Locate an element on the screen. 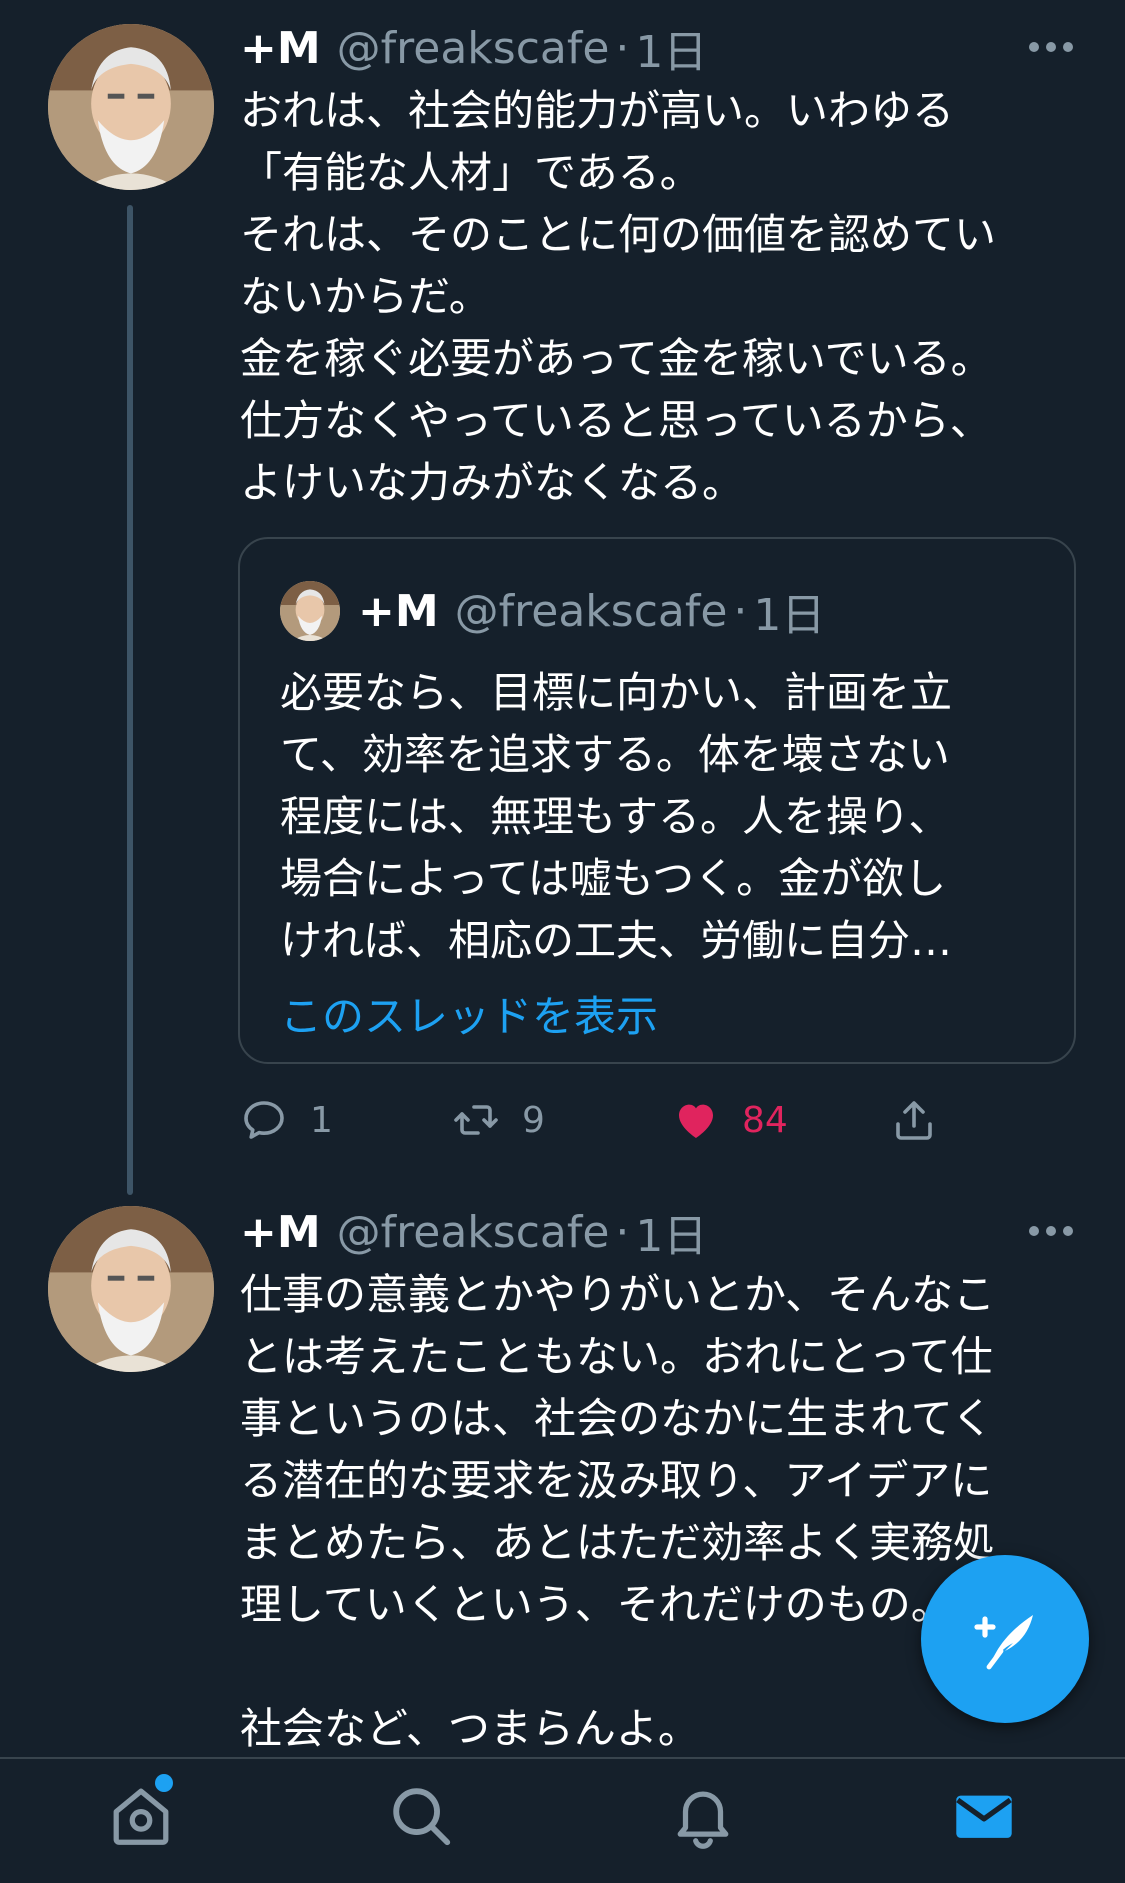 The height and width of the screenshot is (1883, 1125). heart-icon is located at coordinates (696, 1121).